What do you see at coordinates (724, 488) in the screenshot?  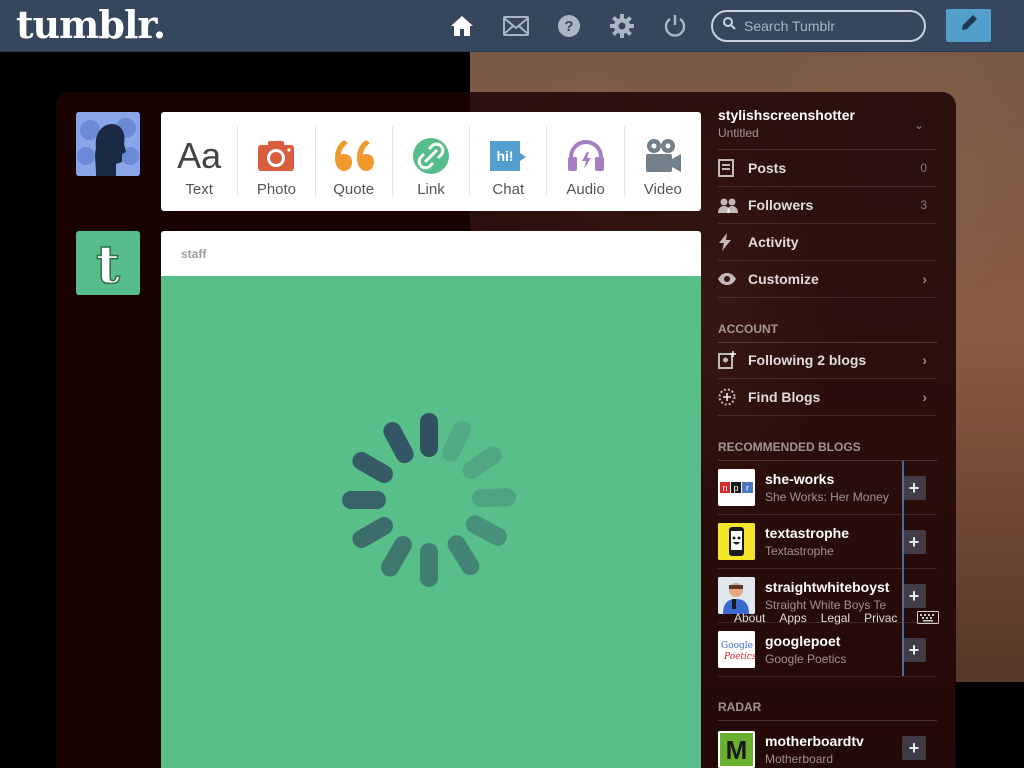 I see `svg-text: n` at bounding box center [724, 488].